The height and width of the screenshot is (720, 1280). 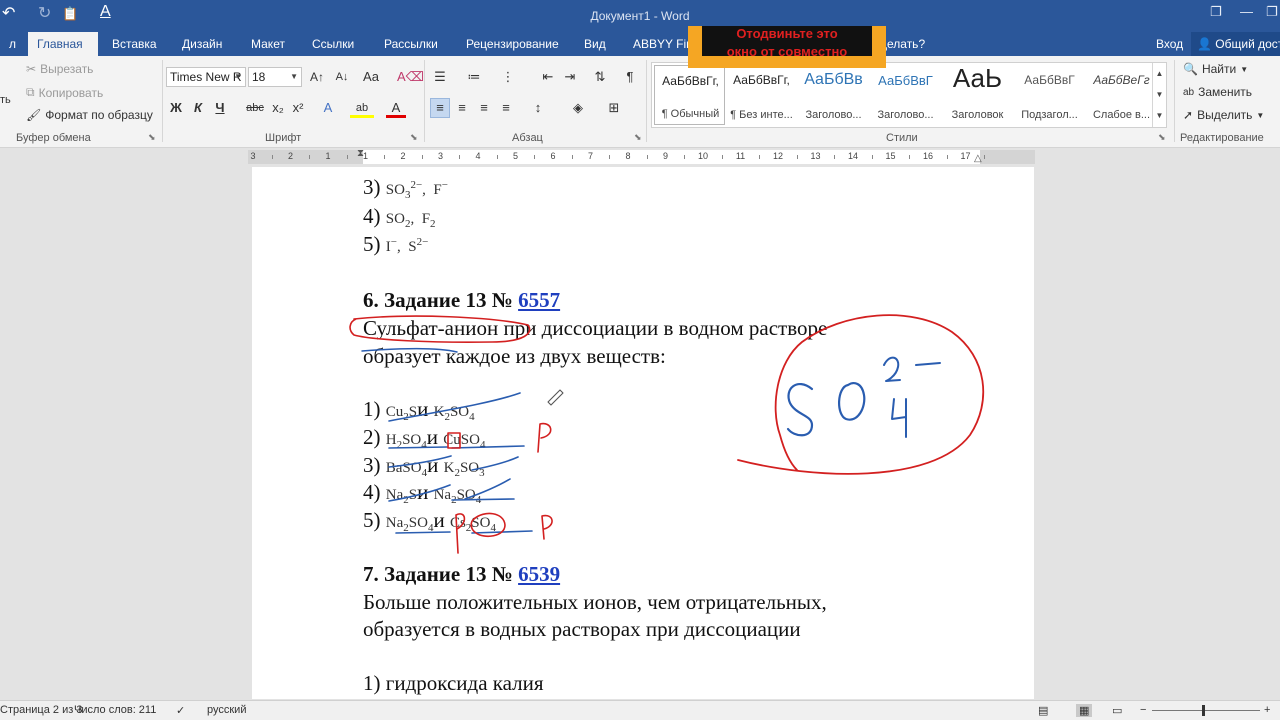 What do you see at coordinates (371, 77) in the screenshot?
I see `change-case-icon: Aa` at bounding box center [371, 77].